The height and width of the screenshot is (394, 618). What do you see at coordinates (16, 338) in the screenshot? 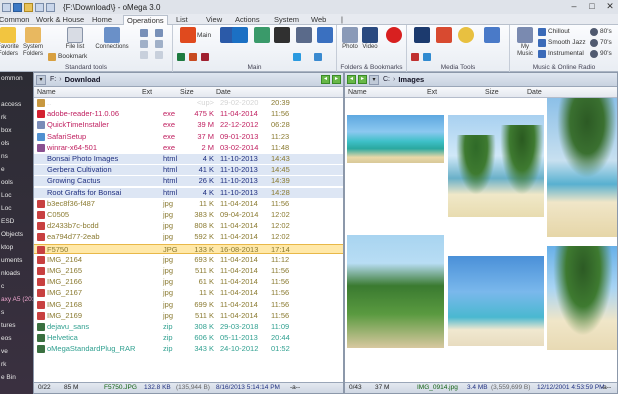
I see `nav-item: eos` at bounding box center [16, 338].